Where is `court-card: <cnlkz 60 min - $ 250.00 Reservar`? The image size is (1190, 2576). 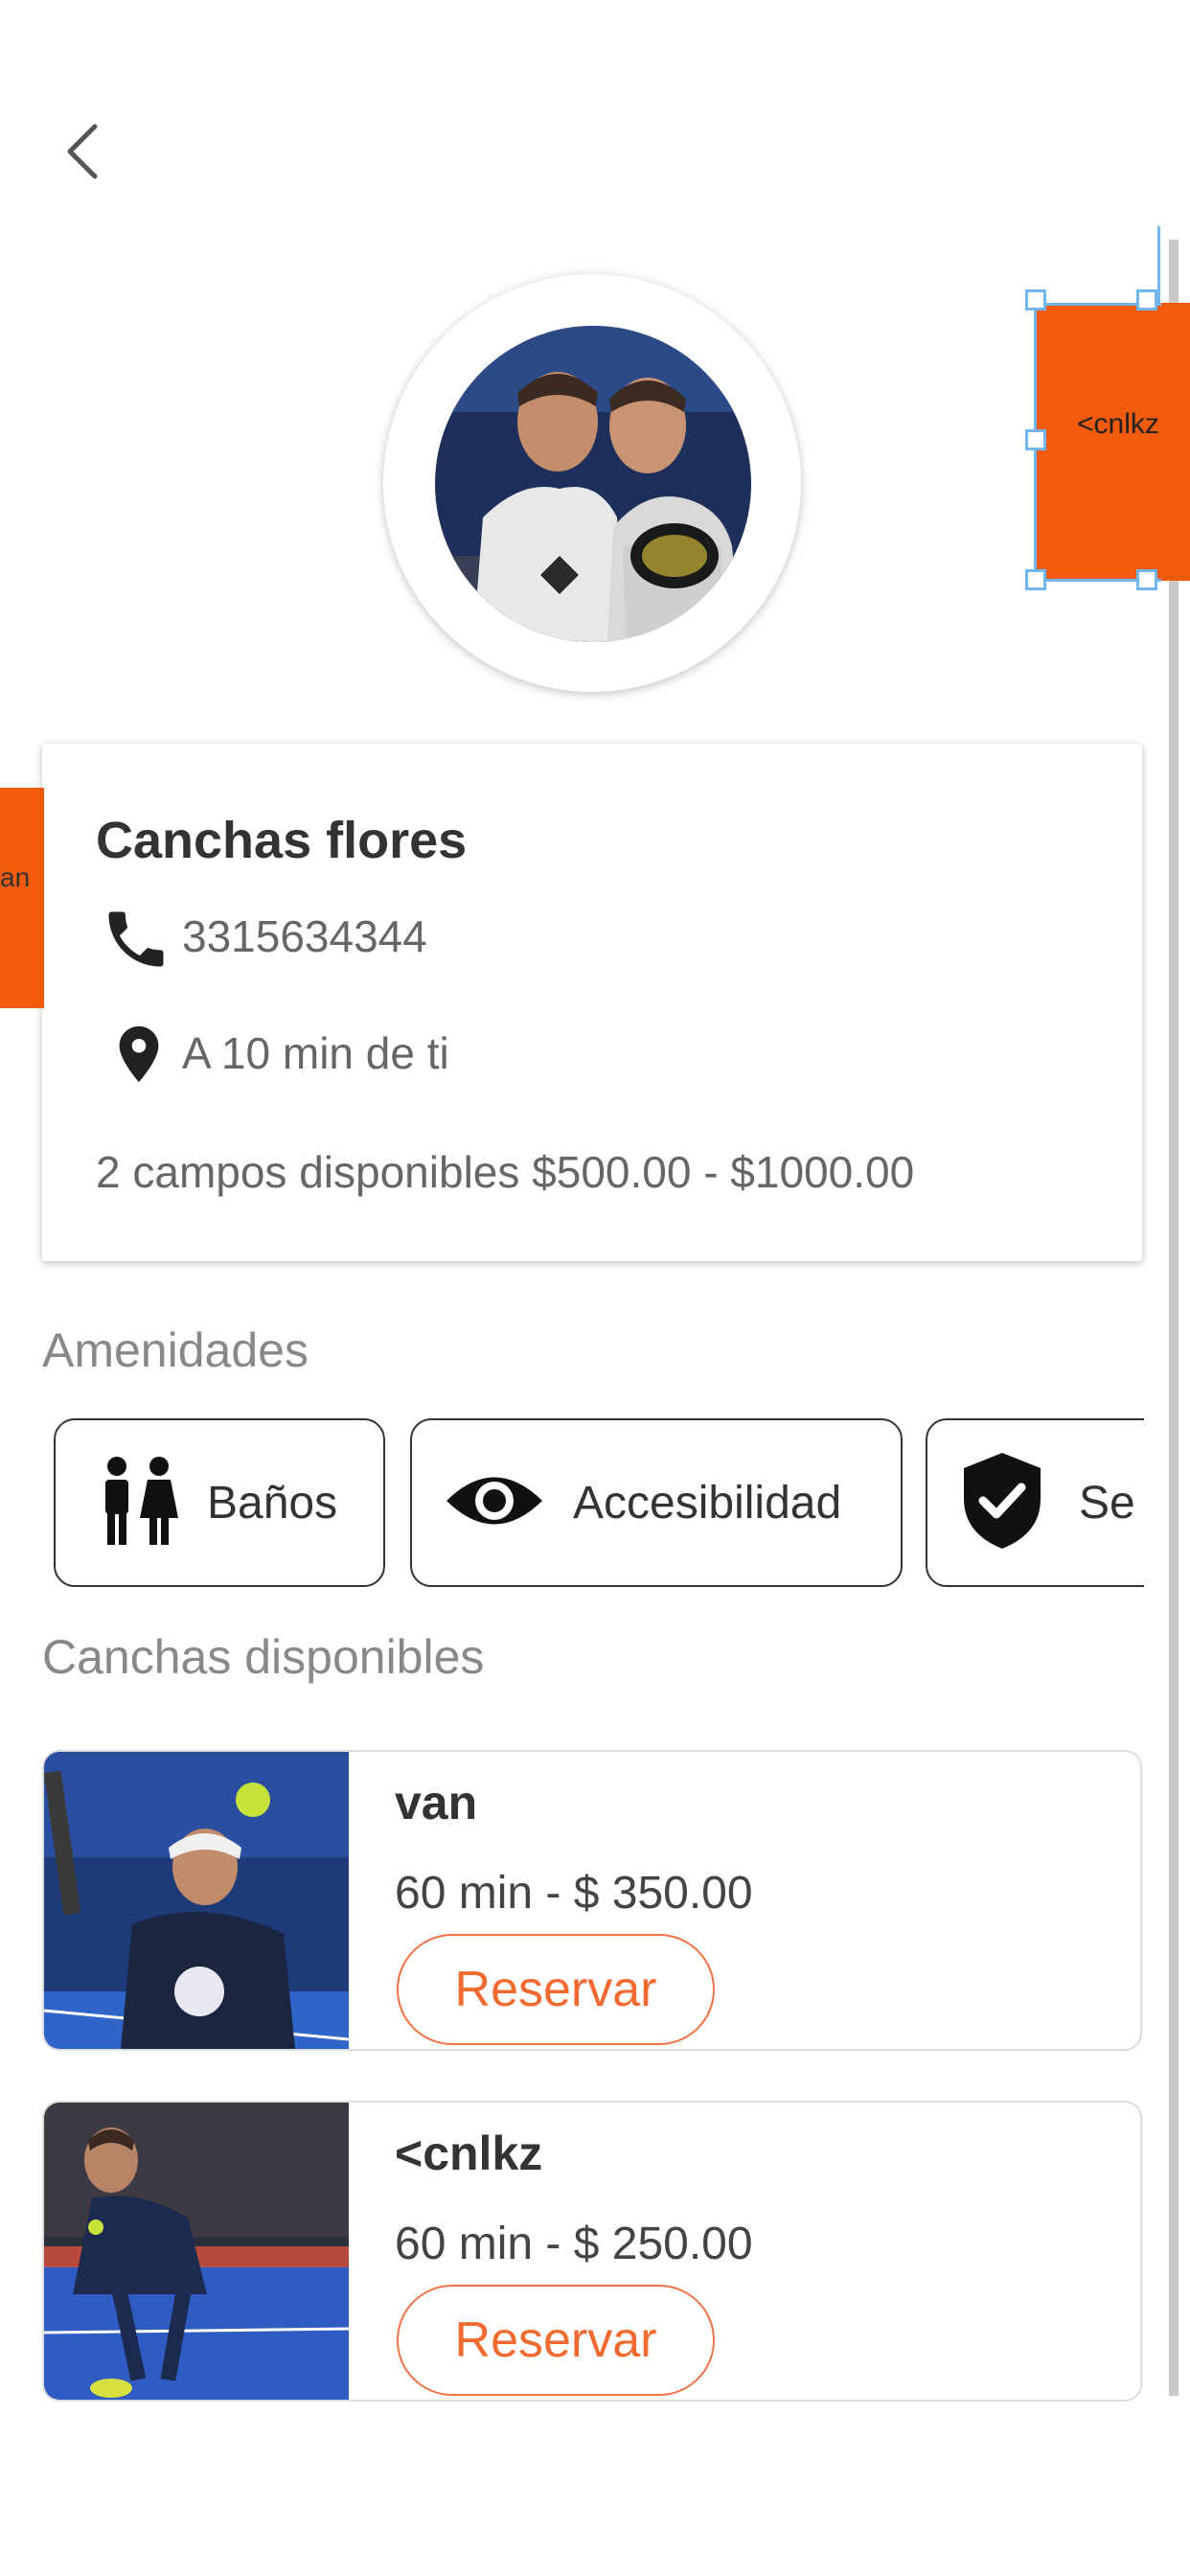
court-card: <cnlkz 60 min - $ 250.00 Reservar is located at coordinates (592, 2251).